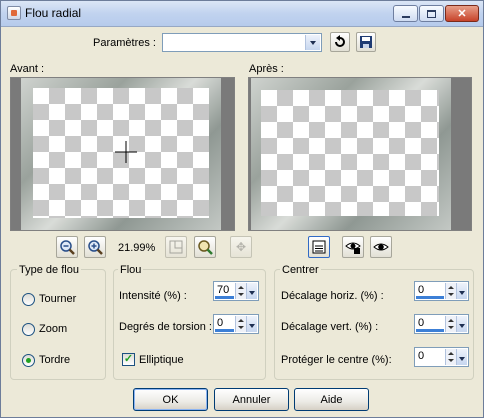 The width and height of the screenshot is (484, 418). Describe the element at coordinates (27, 69) in the screenshot. I see `before-label: Avant :` at that location.